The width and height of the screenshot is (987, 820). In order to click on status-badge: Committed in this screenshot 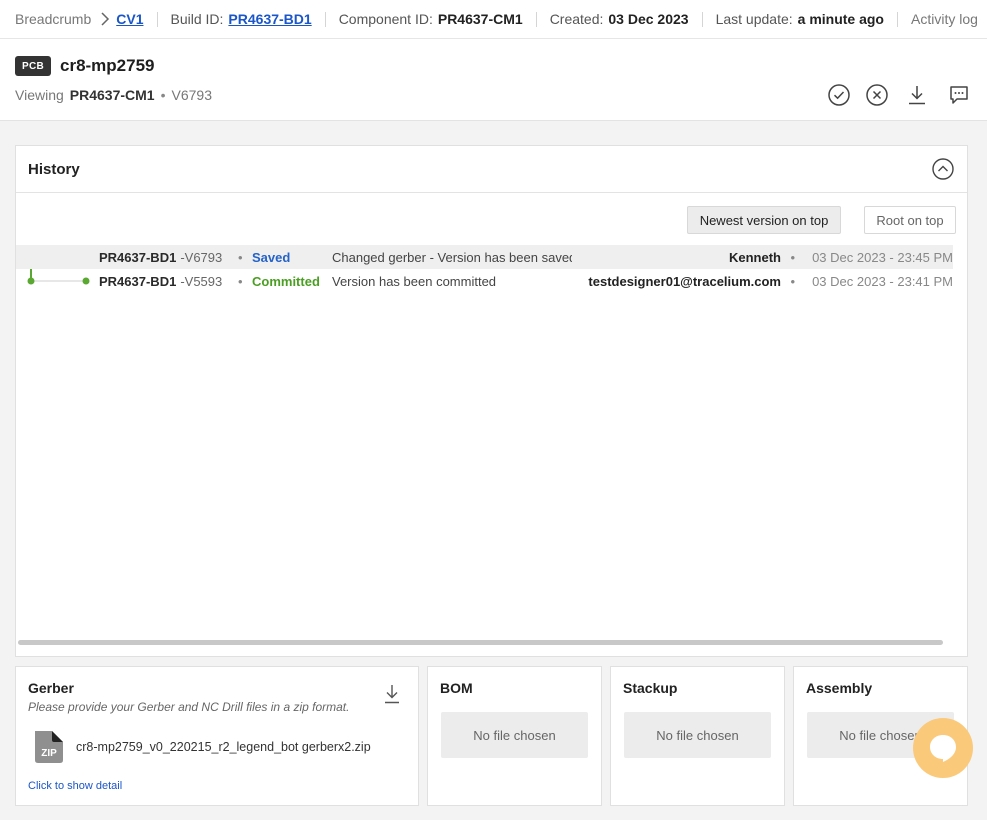, I will do `click(286, 281)`.